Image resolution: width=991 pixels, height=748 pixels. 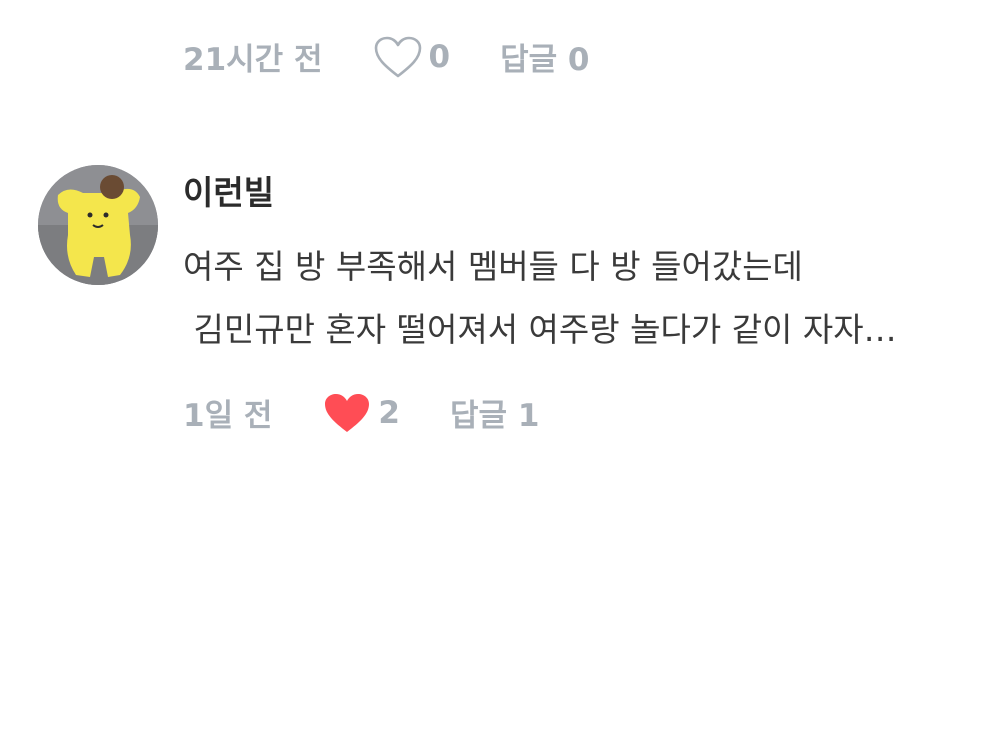 What do you see at coordinates (439, 56) in the screenshot?
I see `prev-like-count: 0` at bounding box center [439, 56].